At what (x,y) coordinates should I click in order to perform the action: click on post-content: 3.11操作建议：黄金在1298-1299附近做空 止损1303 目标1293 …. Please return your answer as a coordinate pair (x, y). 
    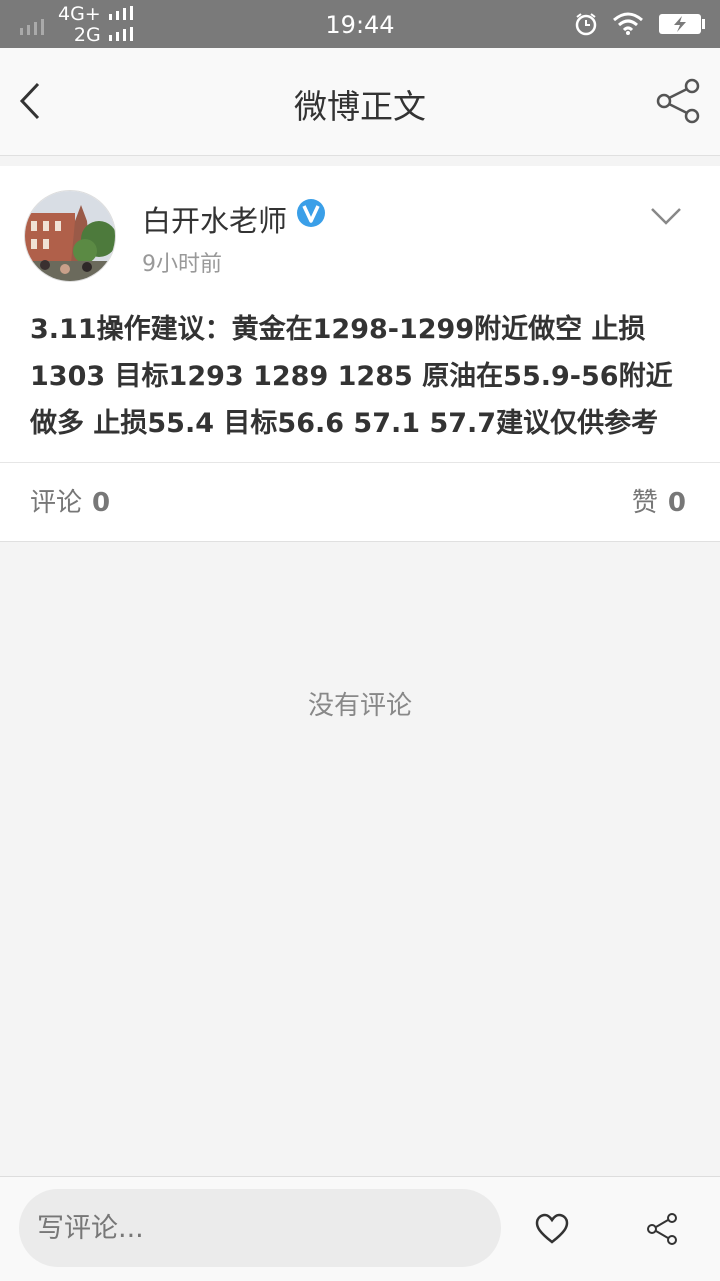
    Looking at the image, I should click on (351, 376).